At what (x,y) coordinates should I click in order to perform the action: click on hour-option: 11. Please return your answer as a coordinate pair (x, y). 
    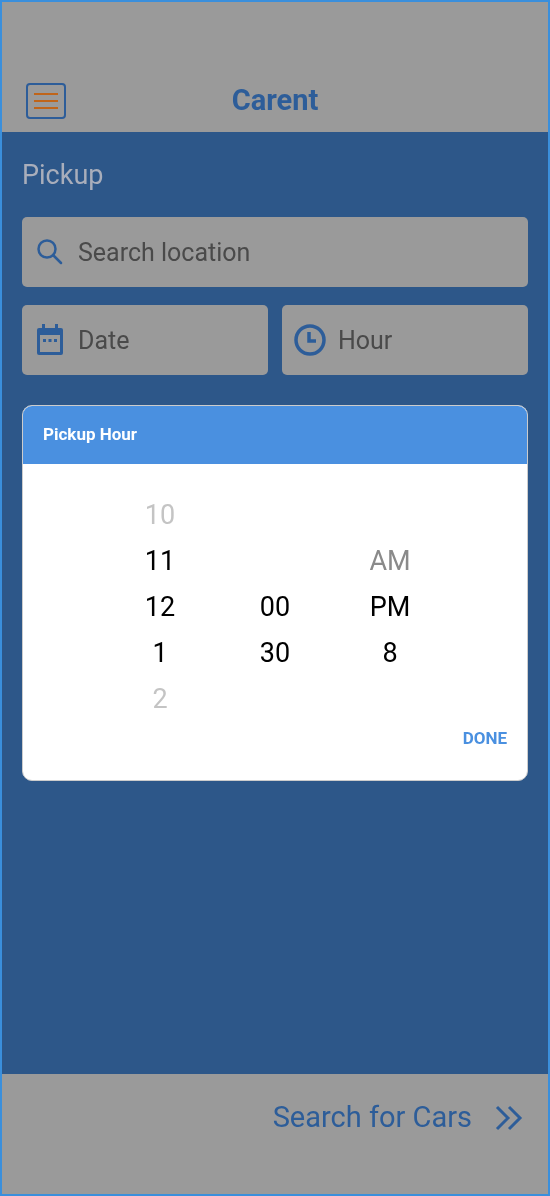
    Looking at the image, I should click on (160, 561).